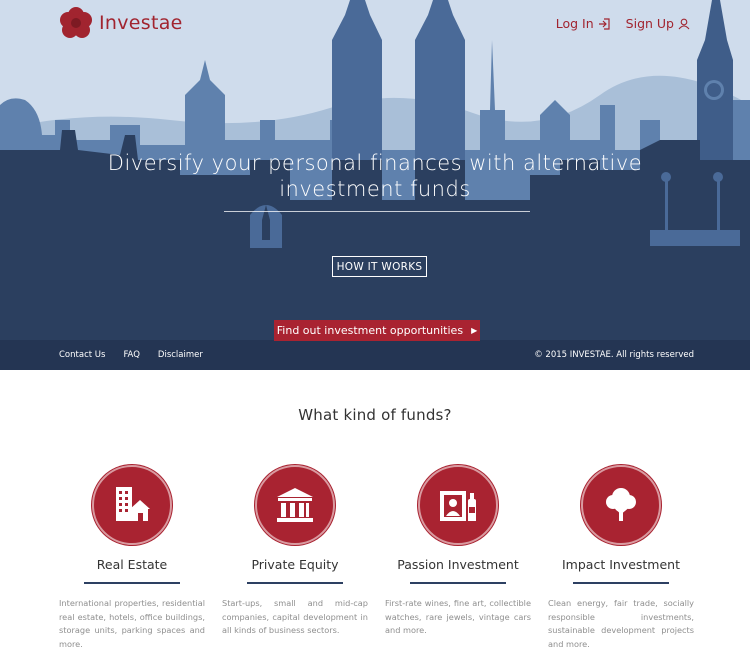 The height and width of the screenshot is (655, 750). I want to click on fund-name: Passion Investment, so click(458, 564).